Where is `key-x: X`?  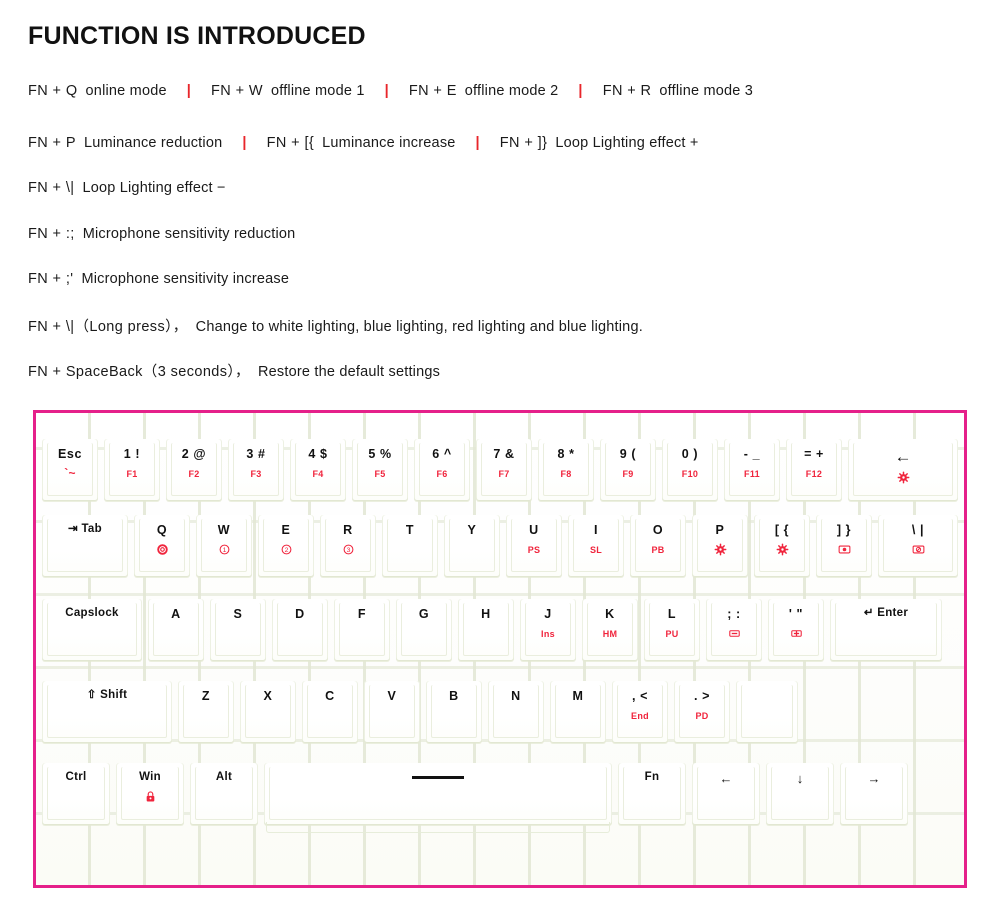 key-x: X is located at coordinates (268, 712).